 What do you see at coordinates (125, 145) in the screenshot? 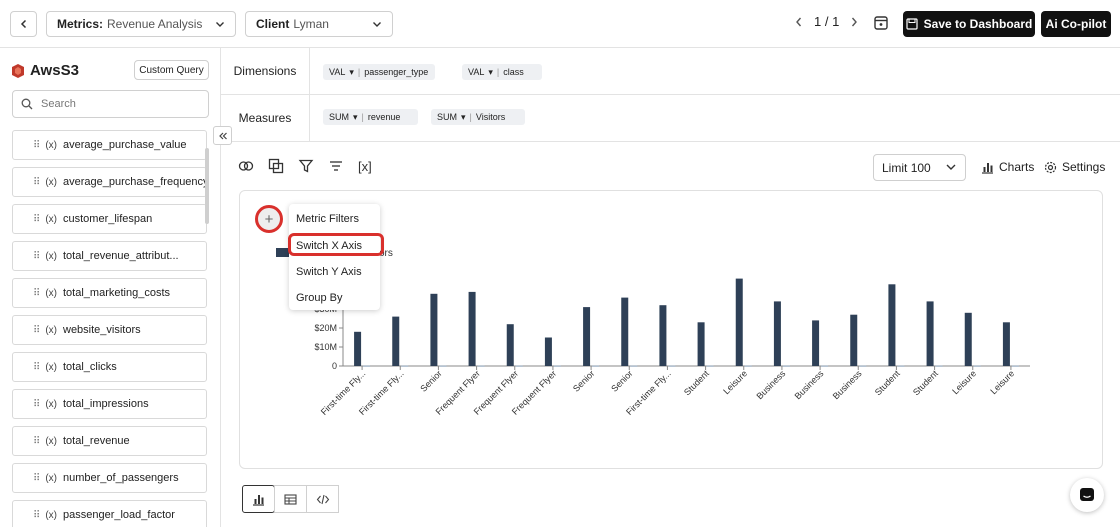
I see `field-name: average_purchase_value` at bounding box center [125, 145].